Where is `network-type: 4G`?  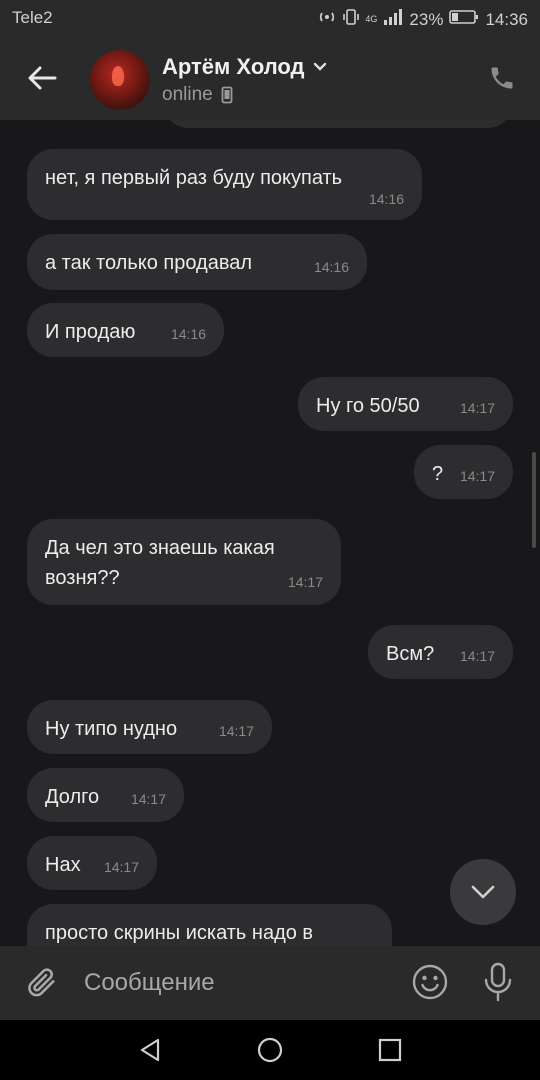 network-type: 4G is located at coordinates (371, 19).